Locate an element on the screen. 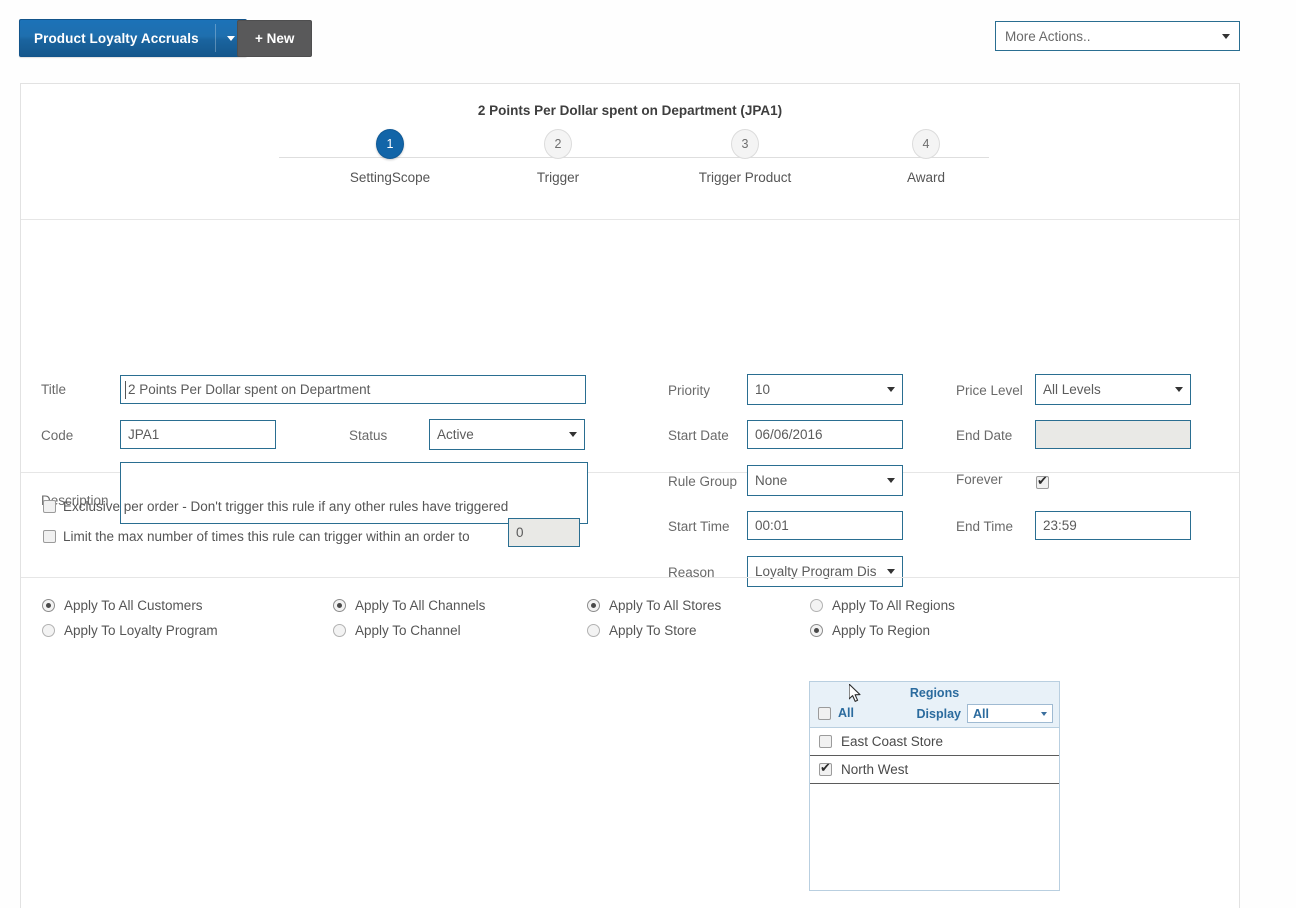 This screenshot has height=908, width=1296. radio-apply-to-channel: Apply To Channel is located at coordinates (397, 630).